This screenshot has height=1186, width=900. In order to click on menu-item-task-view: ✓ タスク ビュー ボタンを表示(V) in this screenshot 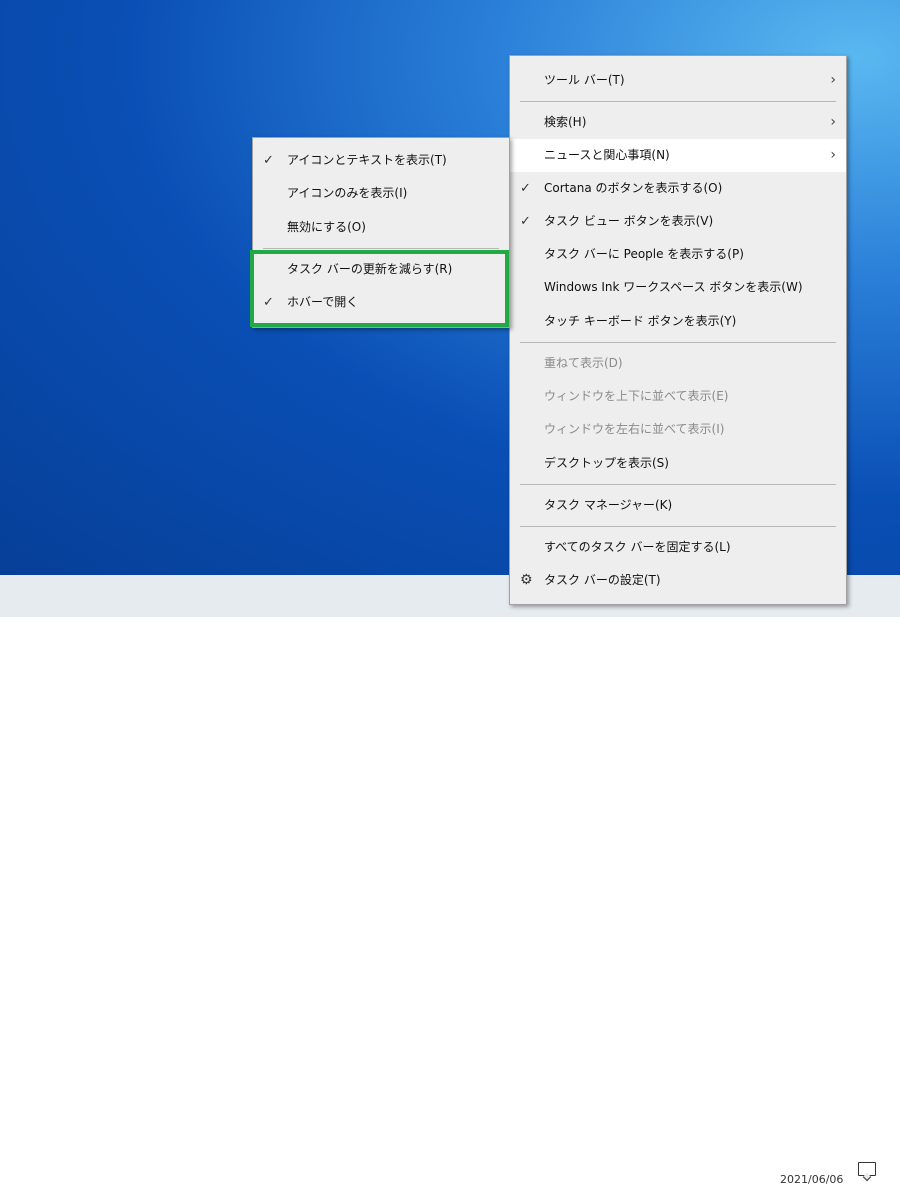, I will do `click(678, 221)`.